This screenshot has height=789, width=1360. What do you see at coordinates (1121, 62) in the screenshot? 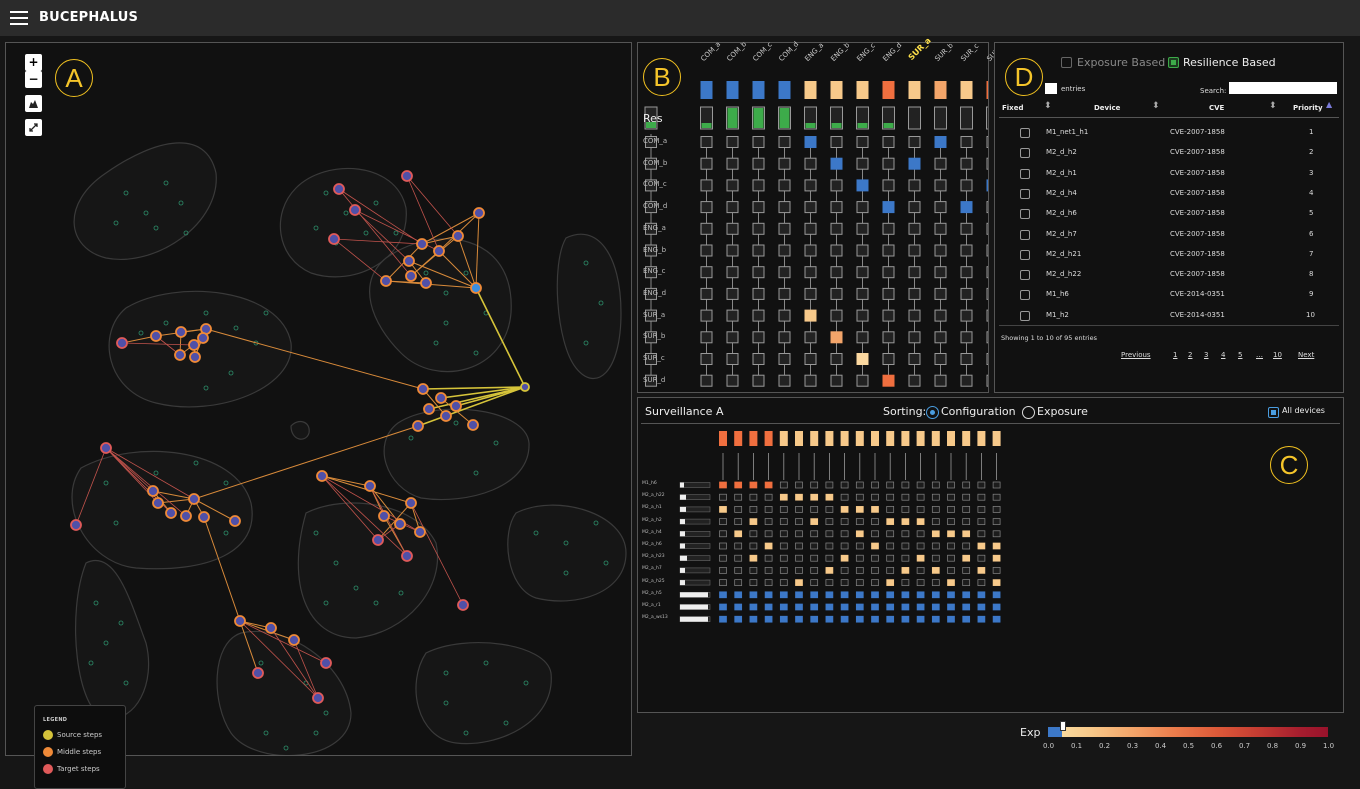
I see `exposure-based-label: Exposure Based` at bounding box center [1121, 62].